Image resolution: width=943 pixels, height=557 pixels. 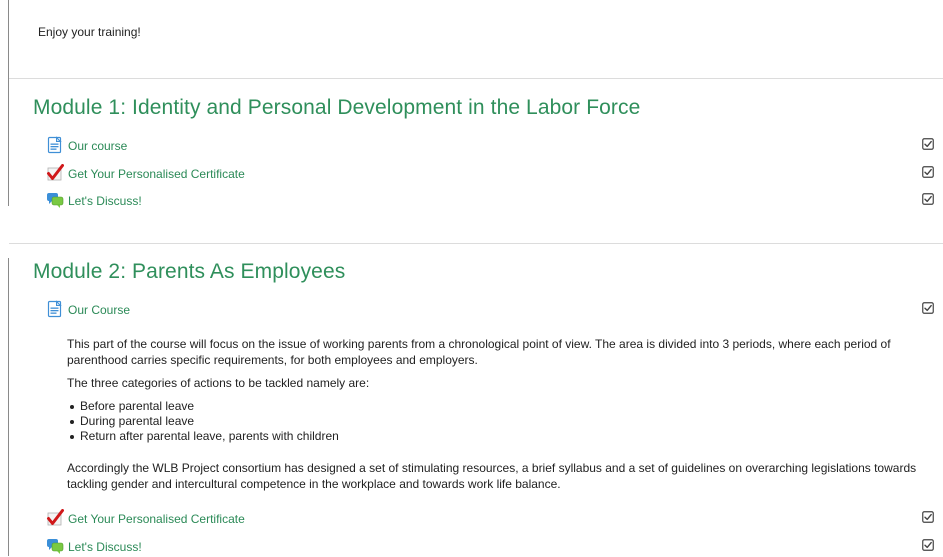 What do you see at coordinates (203, 406) in the screenshot?
I see `list-item: Before parental leave` at bounding box center [203, 406].